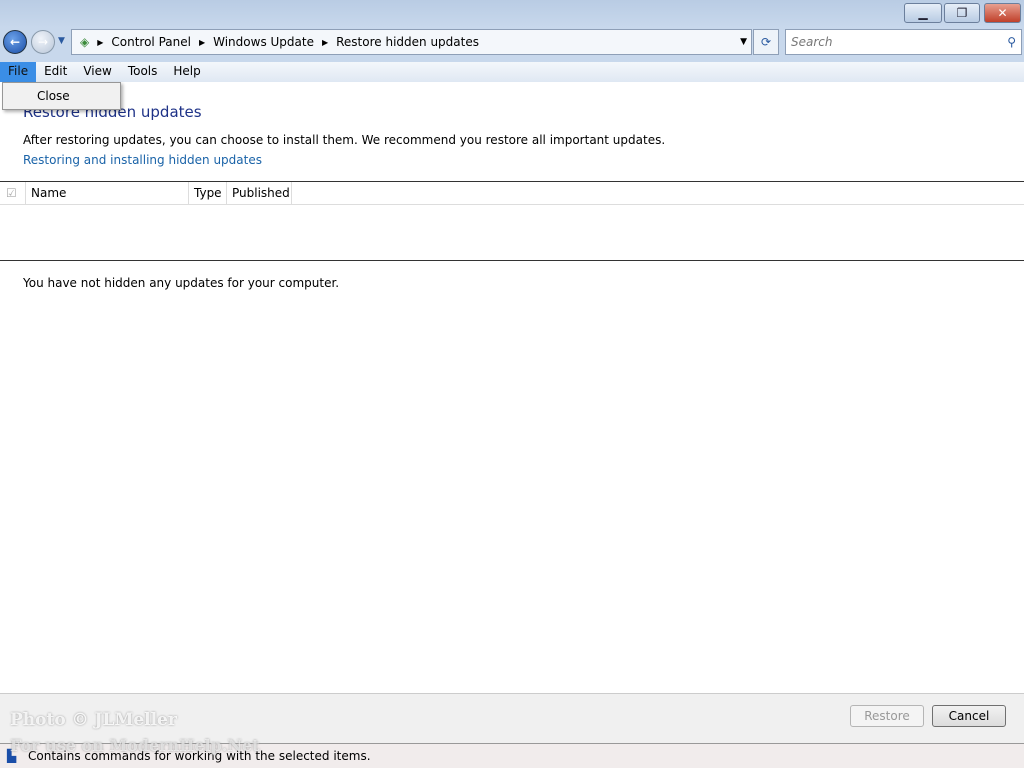 Image resolution: width=1024 pixels, height=768 pixels. I want to click on close-button: ✕, so click(1002, 13).